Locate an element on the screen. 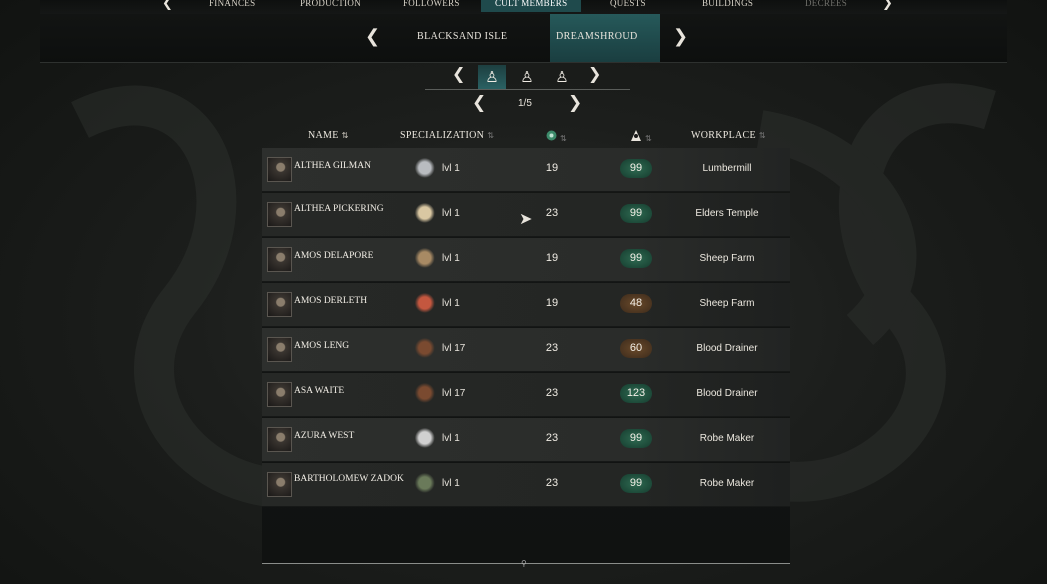 This screenshot has width=1047, height=584. pager: ❮ 1/5 ❯ is located at coordinates (527, 104).